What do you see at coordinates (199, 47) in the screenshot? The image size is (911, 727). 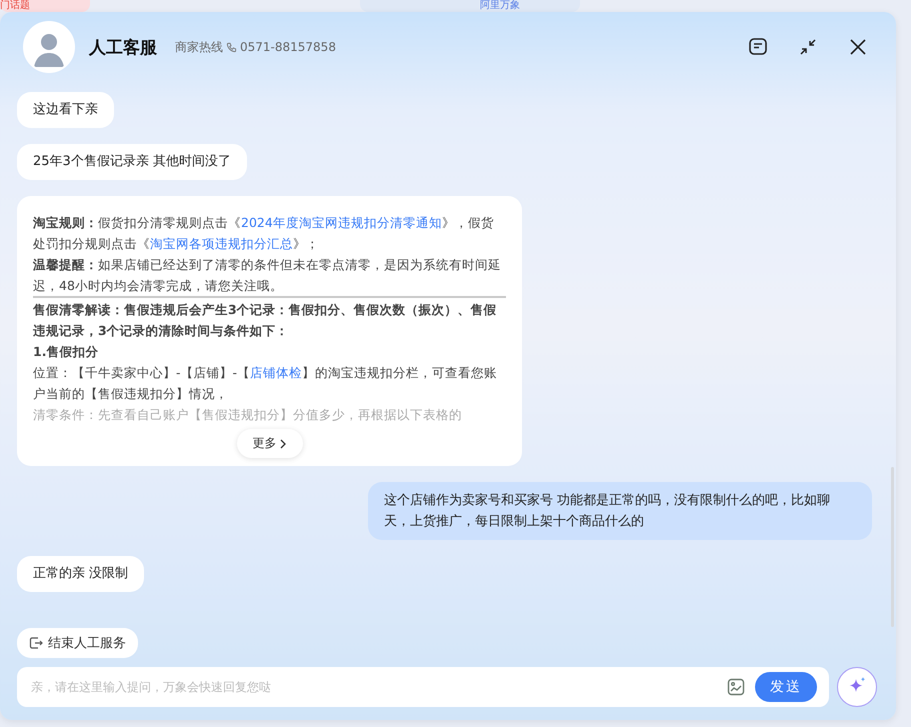 I see `hotline-label: 商家热线` at bounding box center [199, 47].